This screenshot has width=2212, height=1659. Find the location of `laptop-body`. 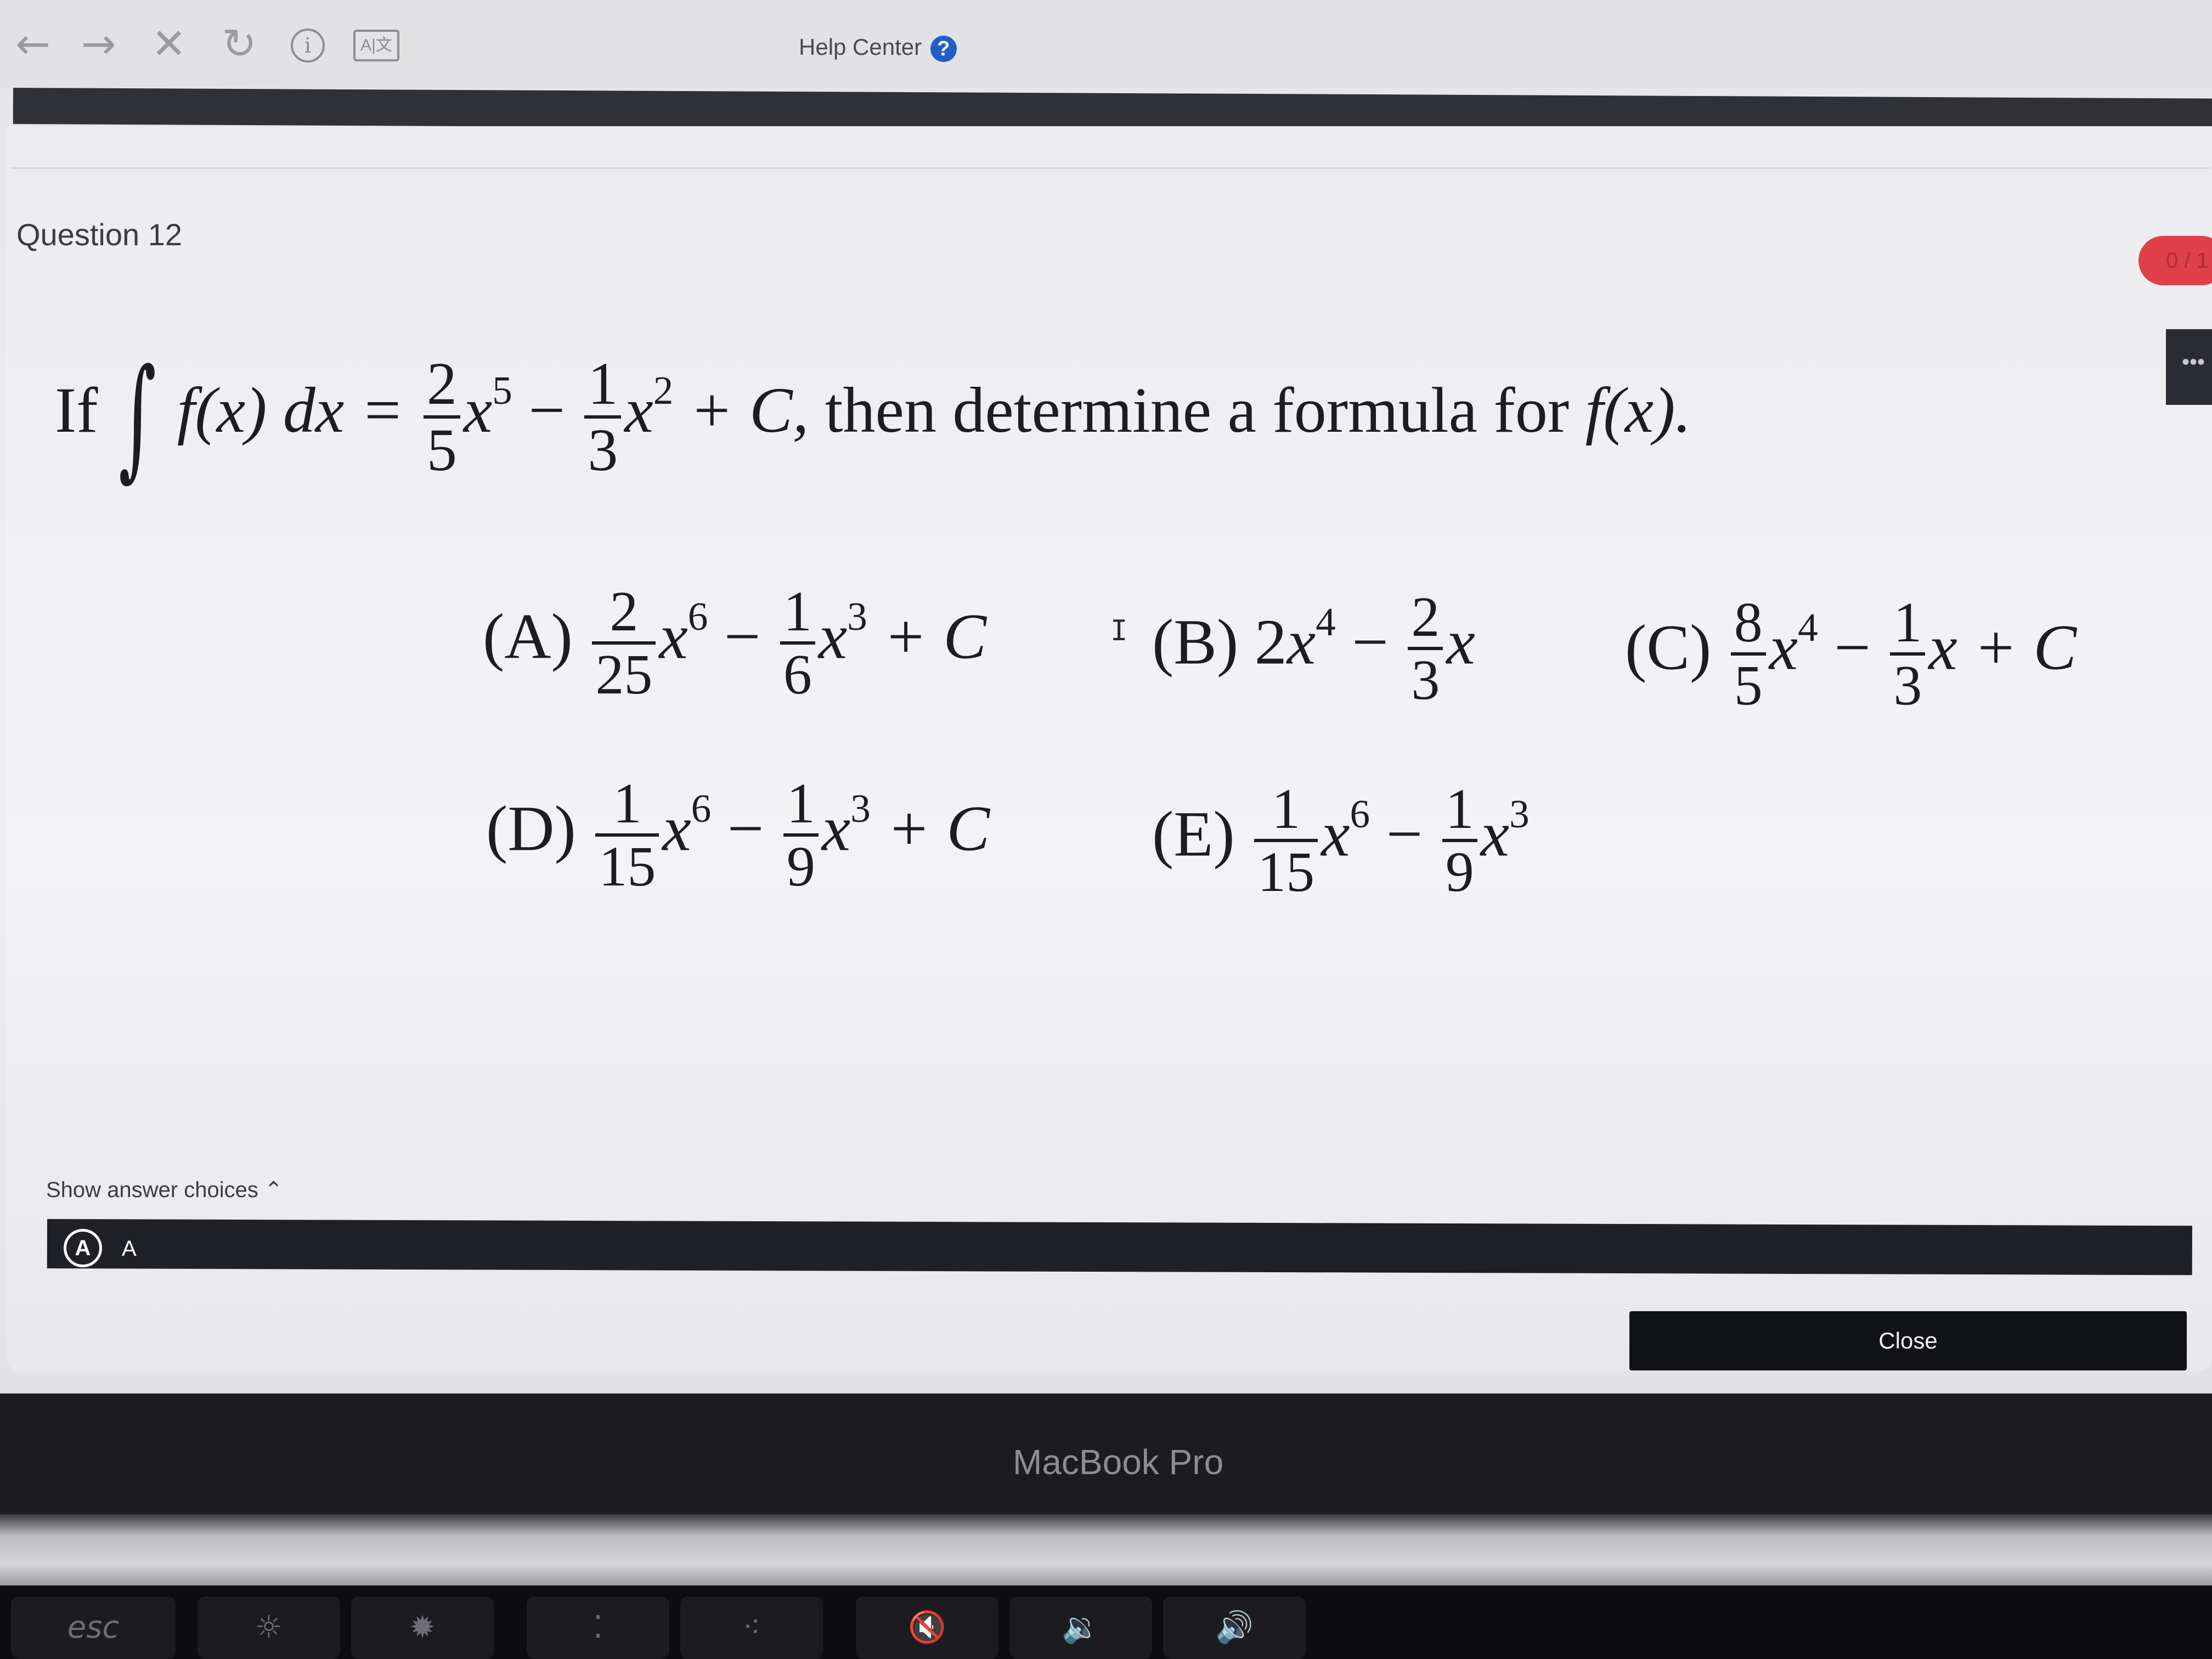

laptop-body is located at coordinates (1106, 1549).